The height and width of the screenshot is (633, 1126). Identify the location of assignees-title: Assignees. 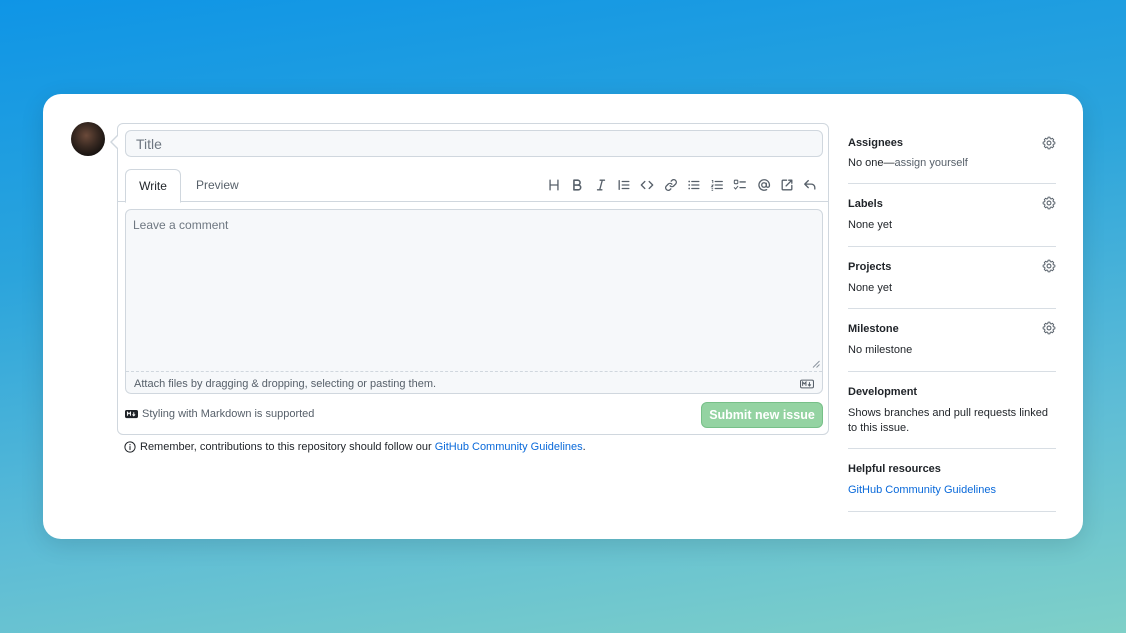
(876, 143).